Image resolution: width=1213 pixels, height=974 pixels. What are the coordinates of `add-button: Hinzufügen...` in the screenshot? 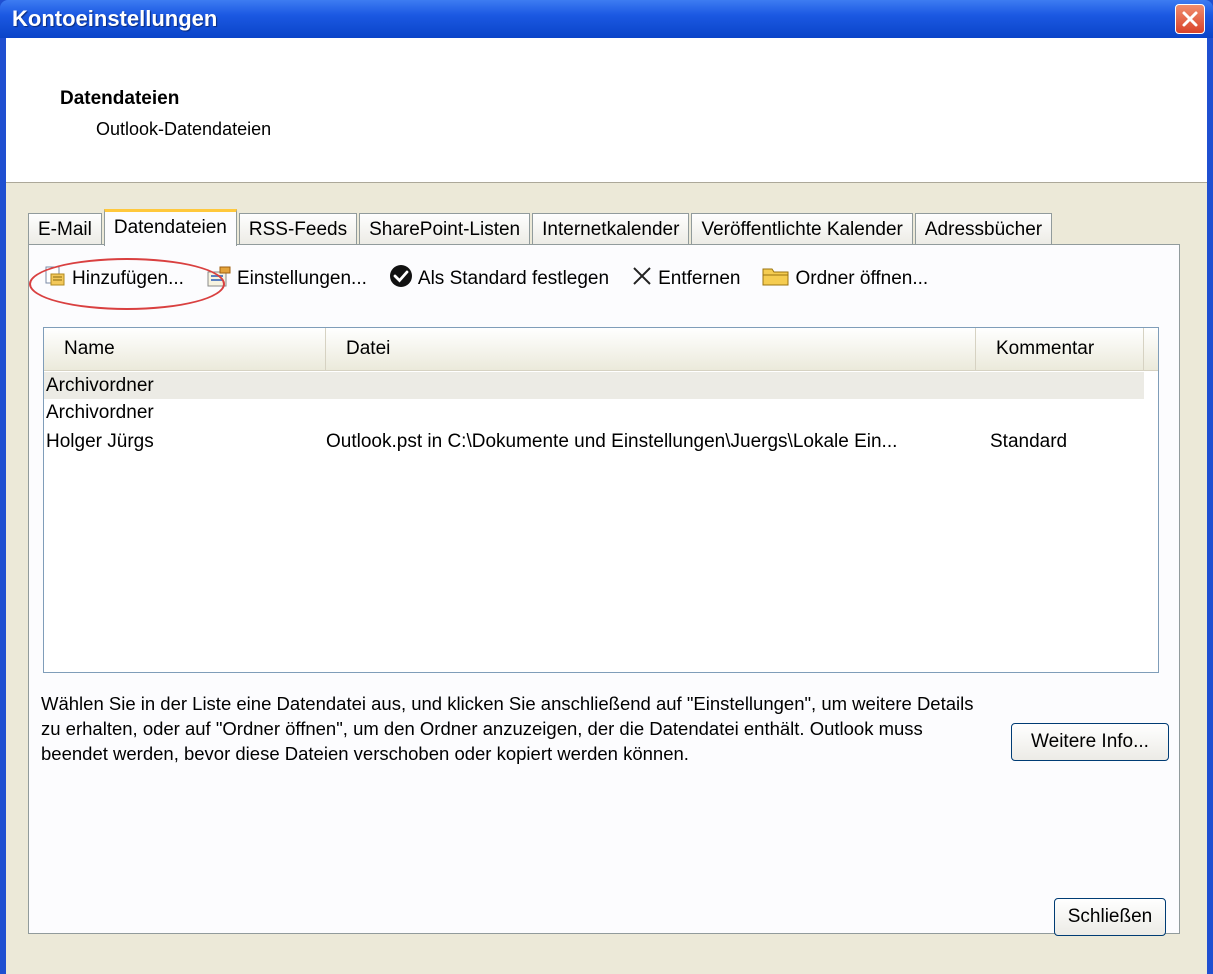 It's located at (127, 284).